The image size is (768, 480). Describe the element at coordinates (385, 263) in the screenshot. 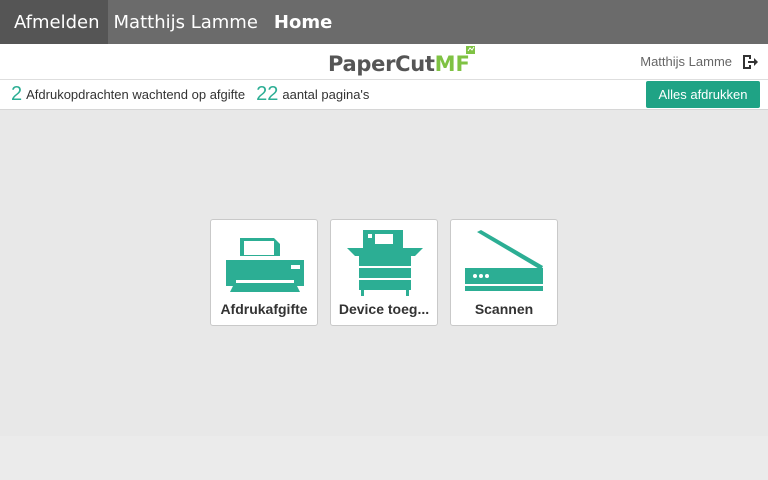

I see `copier-icon` at that location.